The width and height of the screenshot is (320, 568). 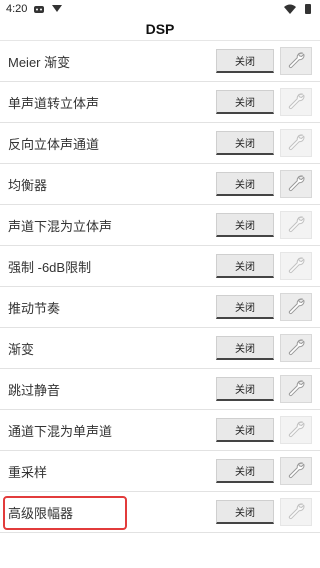 What do you see at coordinates (160, 225) in the screenshot?
I see `list-item: 声道下混为立体声 关闭` at bounding box center [160, 225].